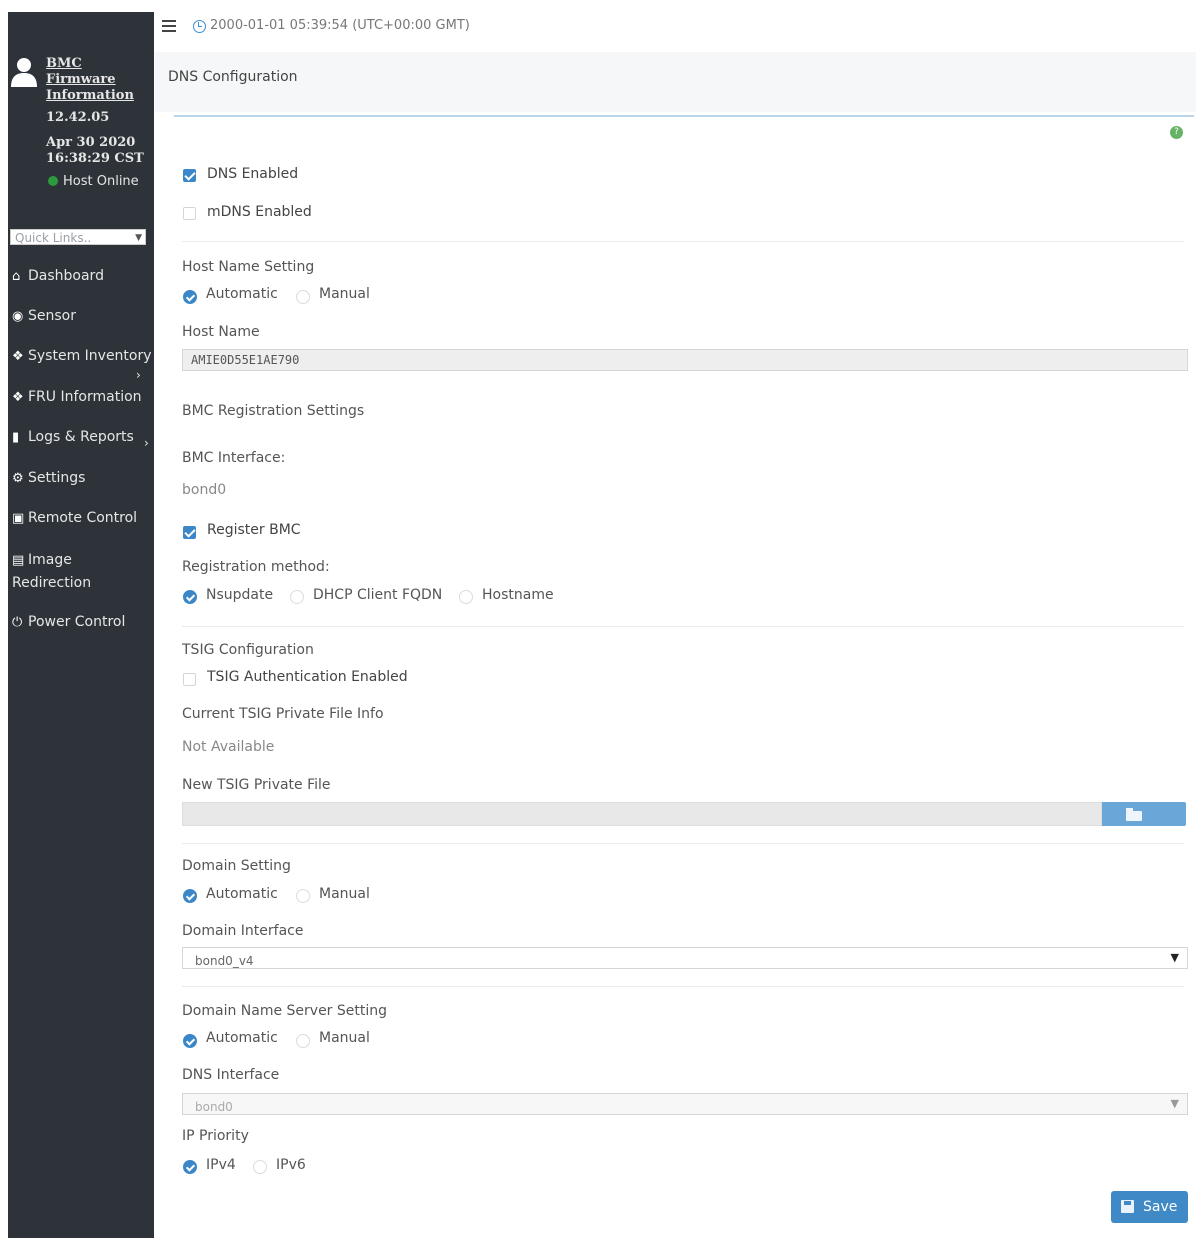 The height and width of the screenshot is (1240, 1196). I want to click on sidebar-item-label: Remote Control, so click(83, 518).